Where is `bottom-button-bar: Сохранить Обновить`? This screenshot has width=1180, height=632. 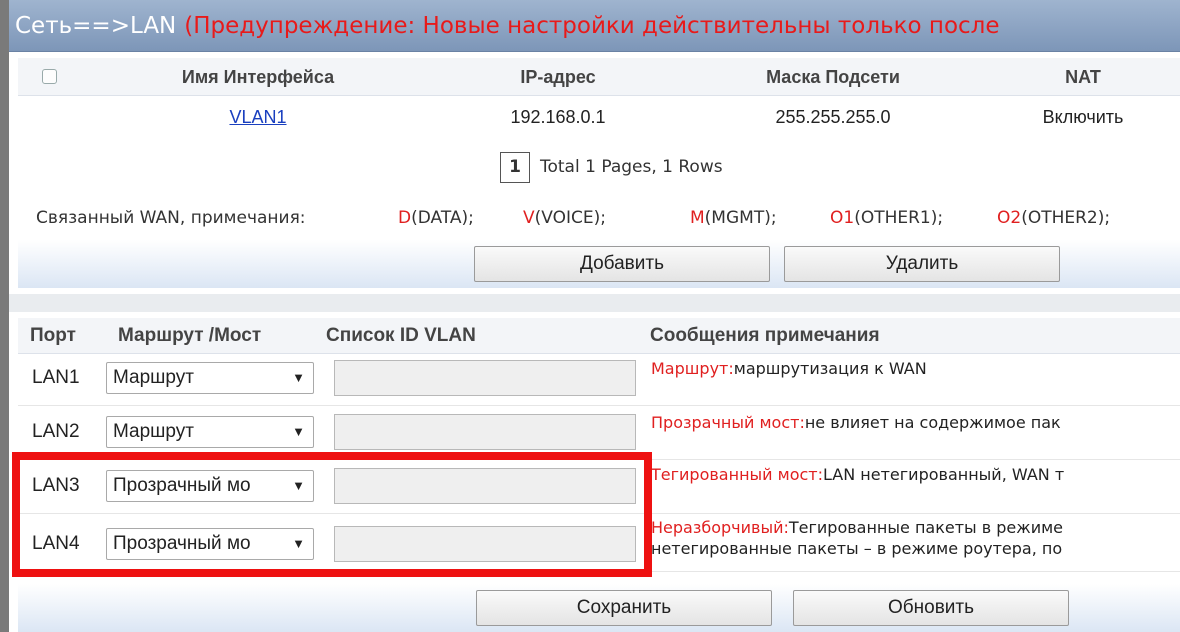
bottom-button-bar: Сохранить Обновить is located at coordinates (599, 608).